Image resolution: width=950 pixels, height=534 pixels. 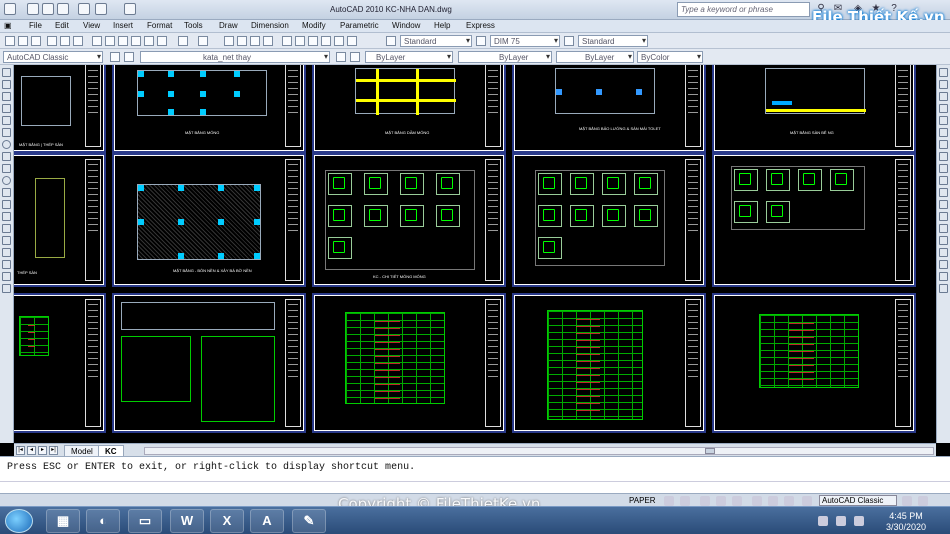 I want to click on horizontal-scrollbar, so click(x=539, y=451).